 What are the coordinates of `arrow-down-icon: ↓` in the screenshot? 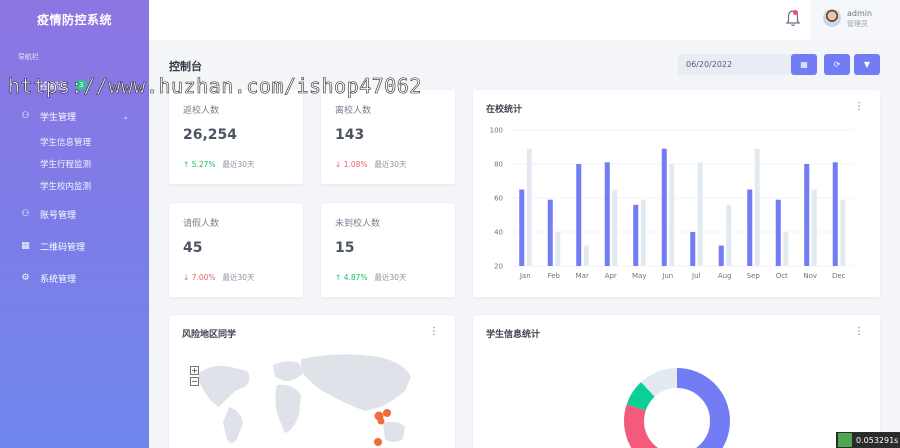 It's located at (338, 164).